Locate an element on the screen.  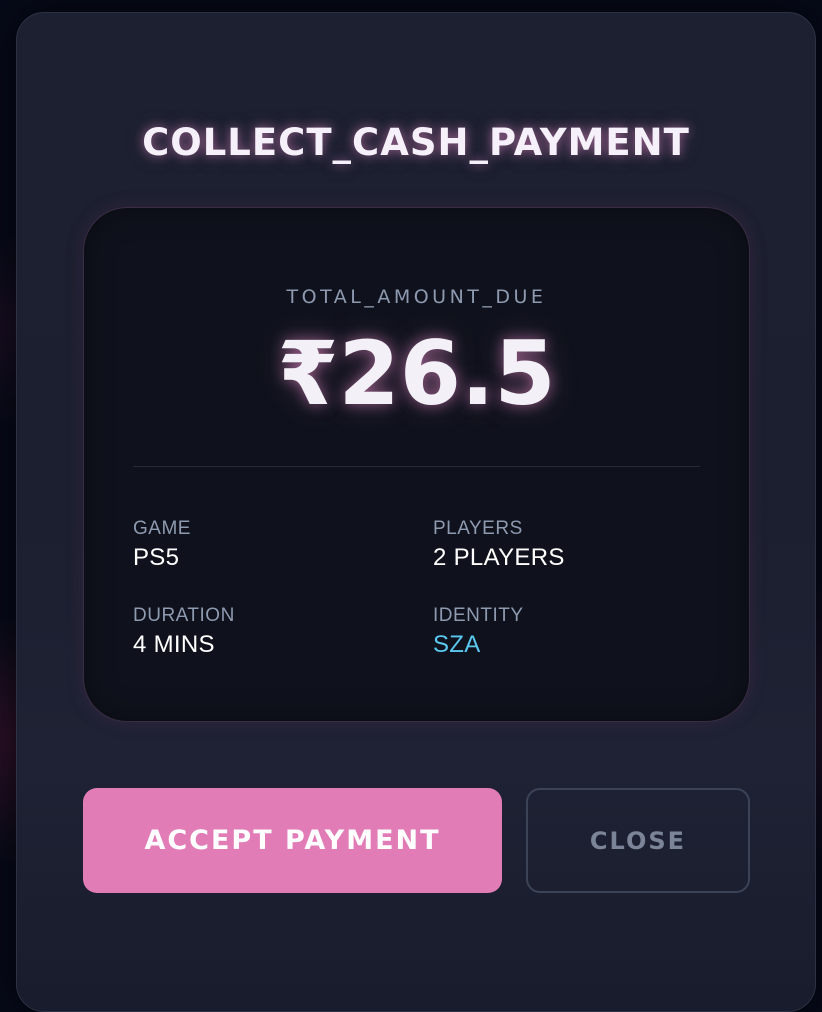
total-due-label: TOTAL_AMOUNT_DUE is located at coordinates (416, 297).